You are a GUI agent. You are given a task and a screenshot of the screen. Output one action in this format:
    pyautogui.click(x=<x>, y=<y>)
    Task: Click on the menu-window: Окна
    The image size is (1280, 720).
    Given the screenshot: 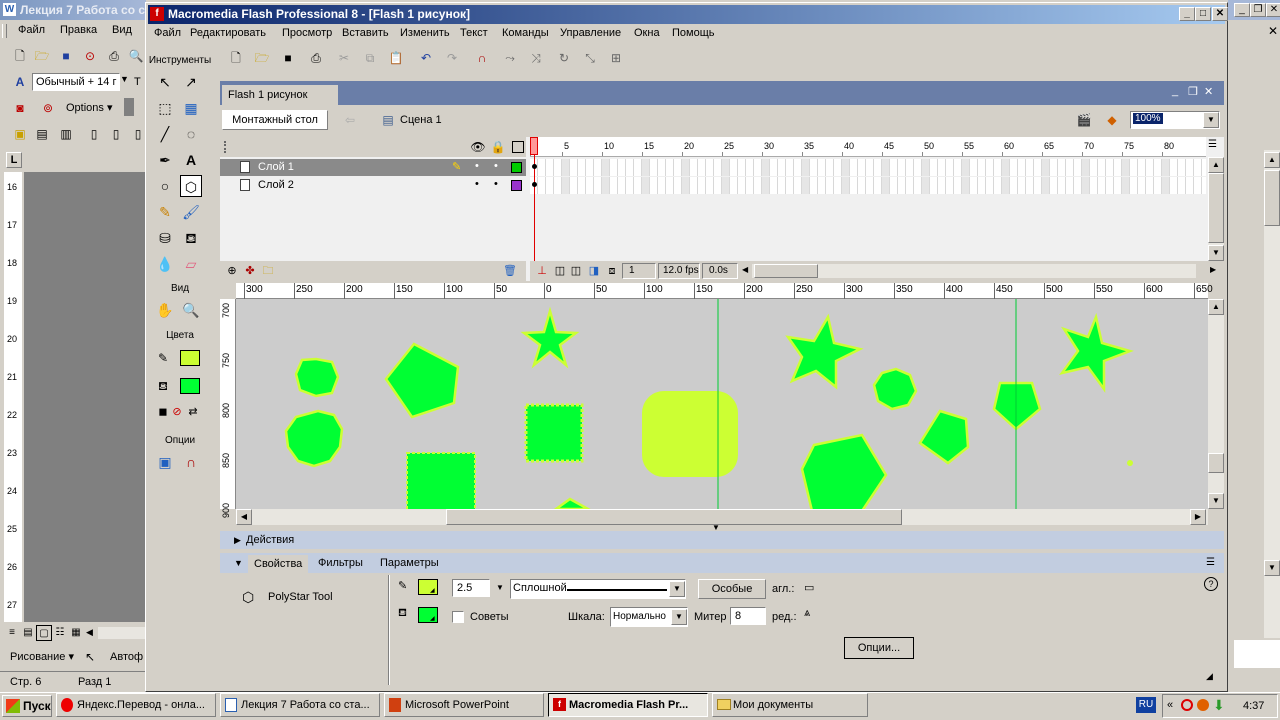 What is the action you would take?
    pyautogui.click(x=647, y=33)
    